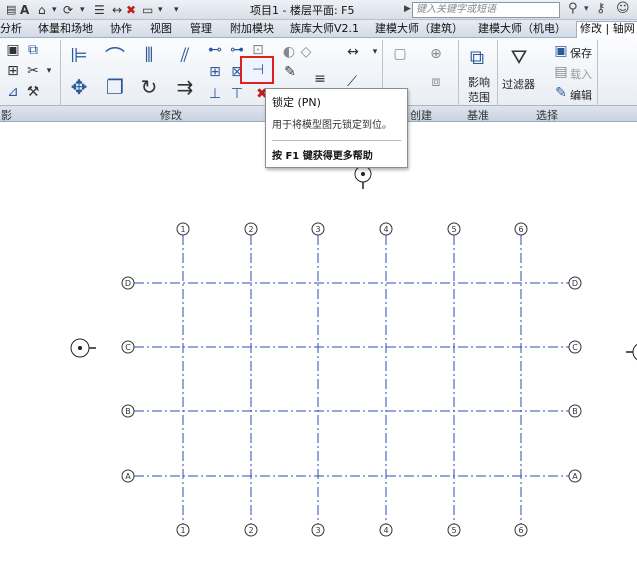 The image size is (637, 585). I want to click on array-icon: ⊞, so click(215, 72).